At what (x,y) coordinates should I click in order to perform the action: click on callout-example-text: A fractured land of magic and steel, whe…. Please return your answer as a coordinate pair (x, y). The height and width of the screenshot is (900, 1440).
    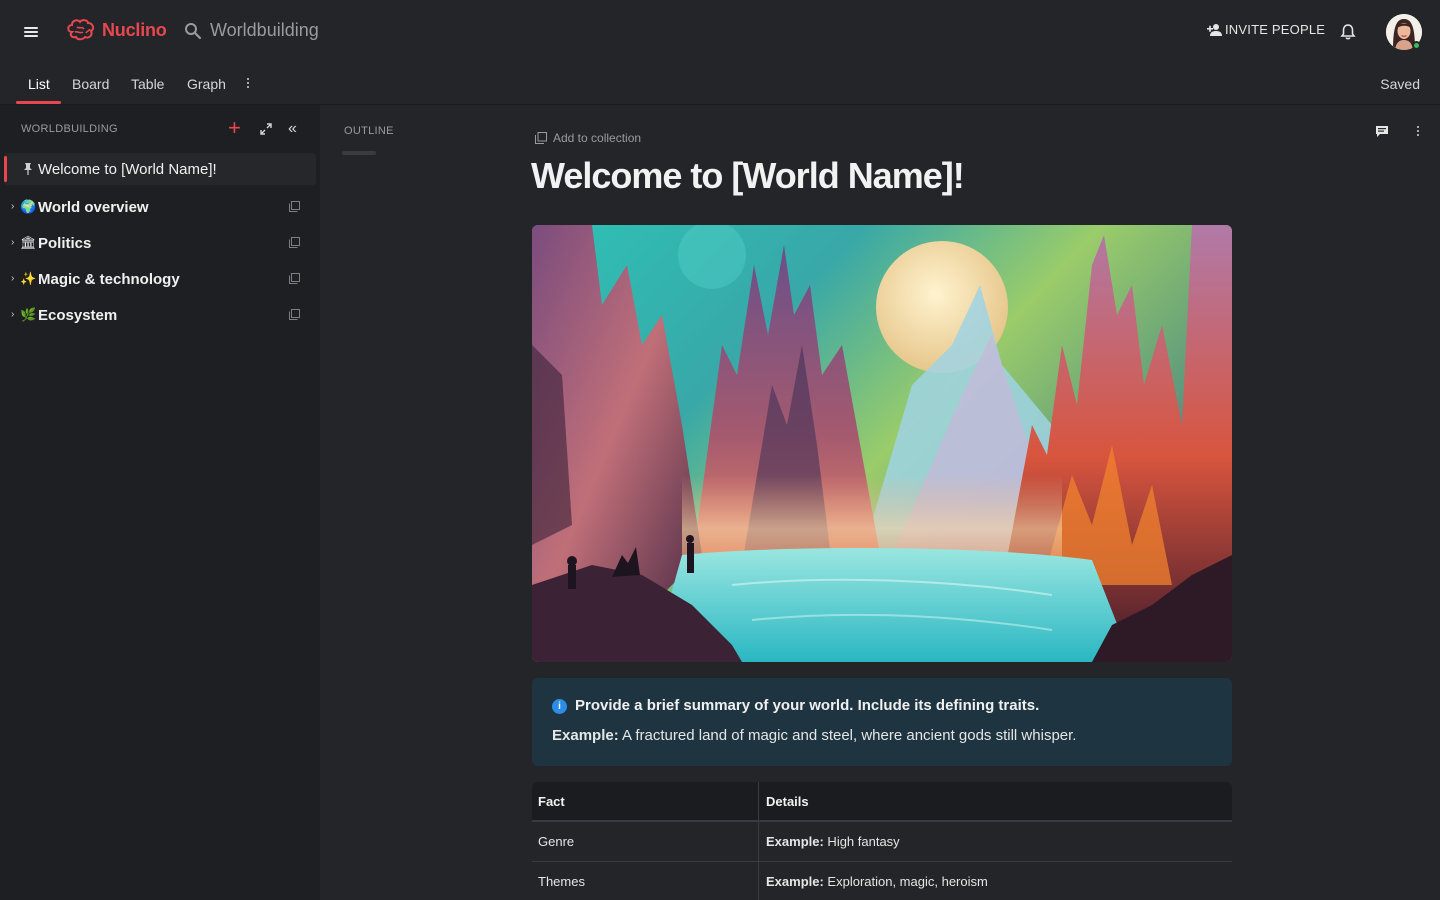
    Looking at the image, I should click on (847, 735).